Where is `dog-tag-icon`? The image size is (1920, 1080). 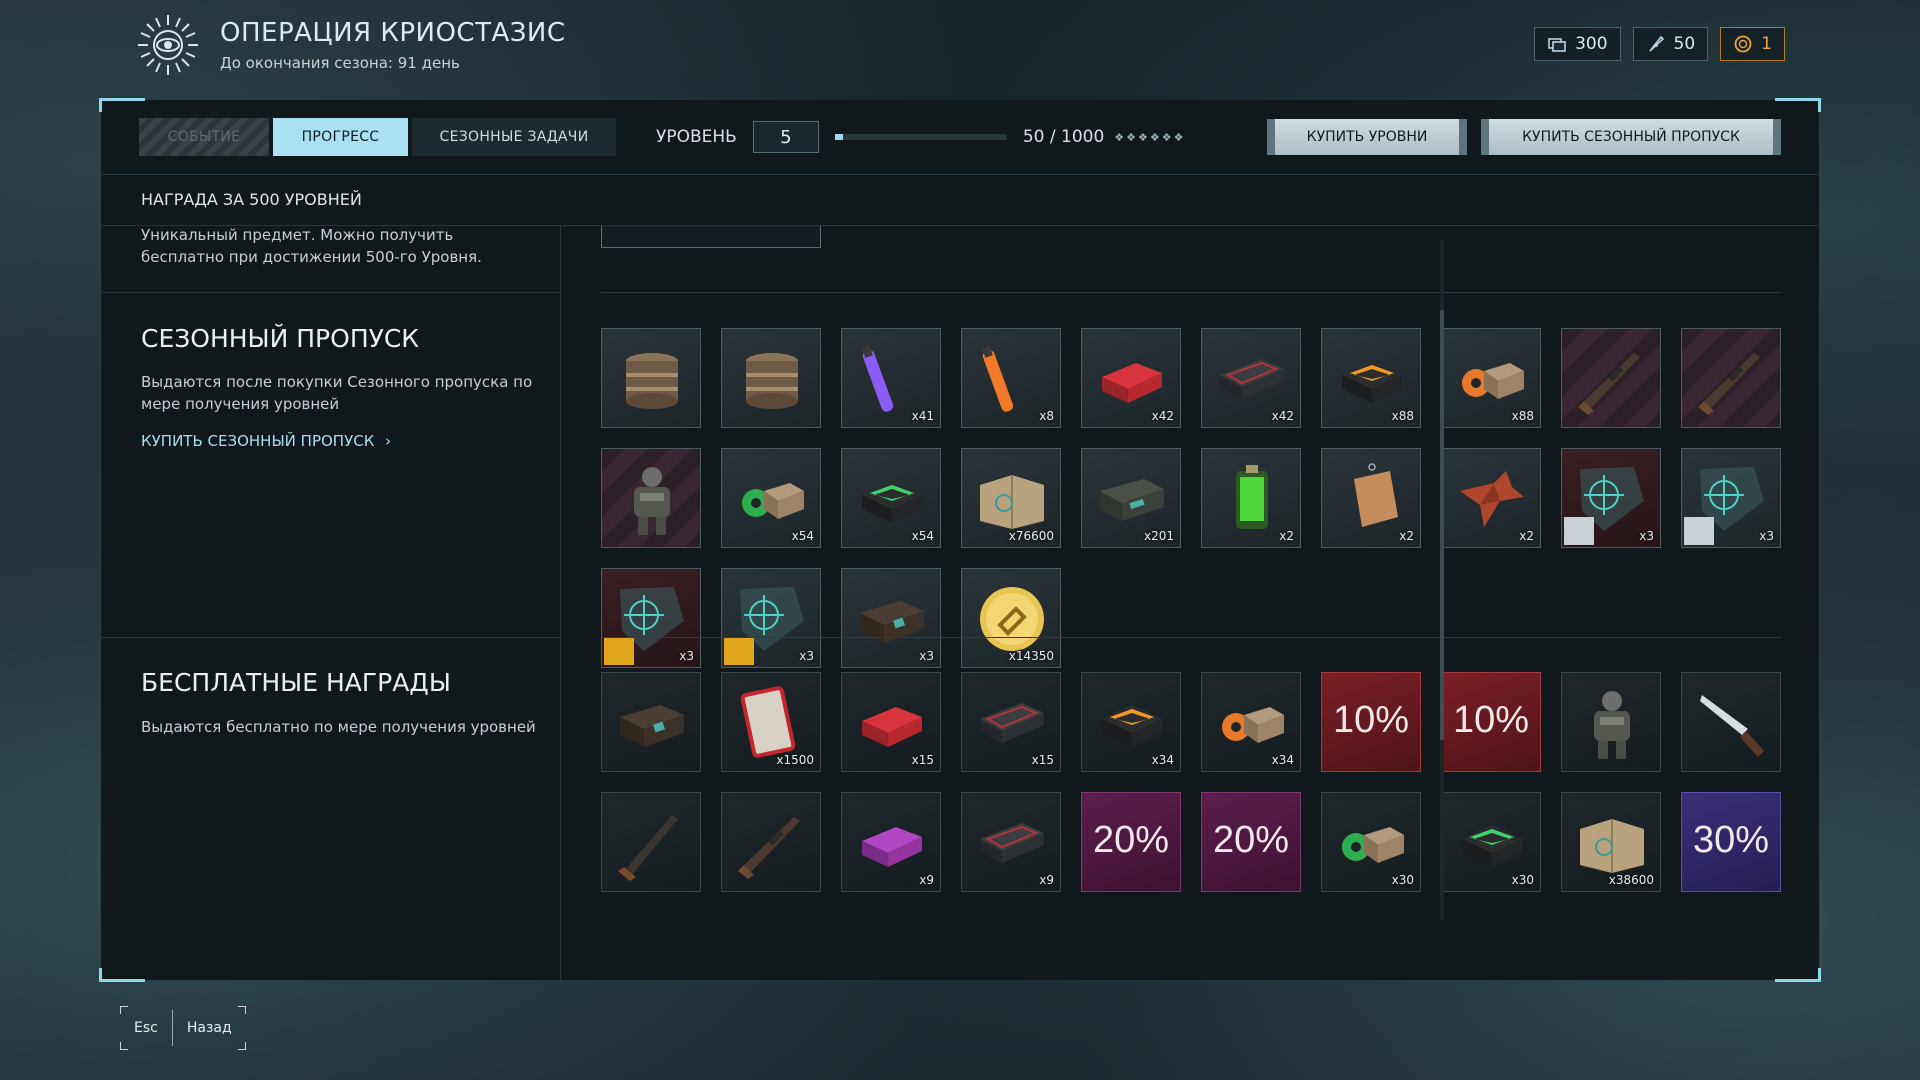 dog-tag-icon is located at coordinates (1376, 495).